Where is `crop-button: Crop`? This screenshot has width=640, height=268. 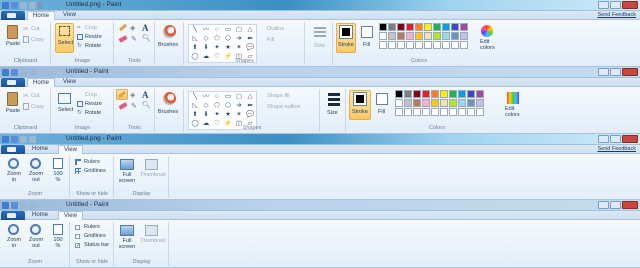 crop-button: Crop is located at coordinates (91, 28).